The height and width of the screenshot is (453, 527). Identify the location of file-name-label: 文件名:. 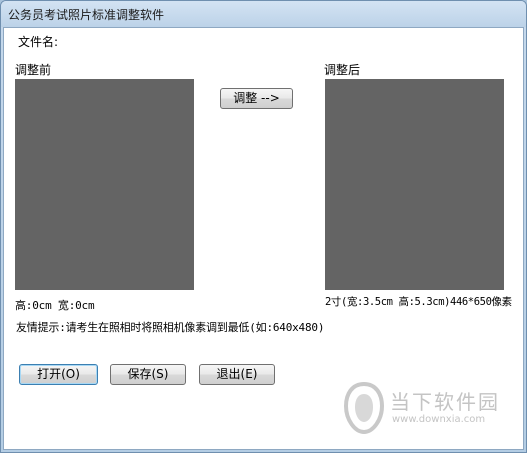
(38, 42).